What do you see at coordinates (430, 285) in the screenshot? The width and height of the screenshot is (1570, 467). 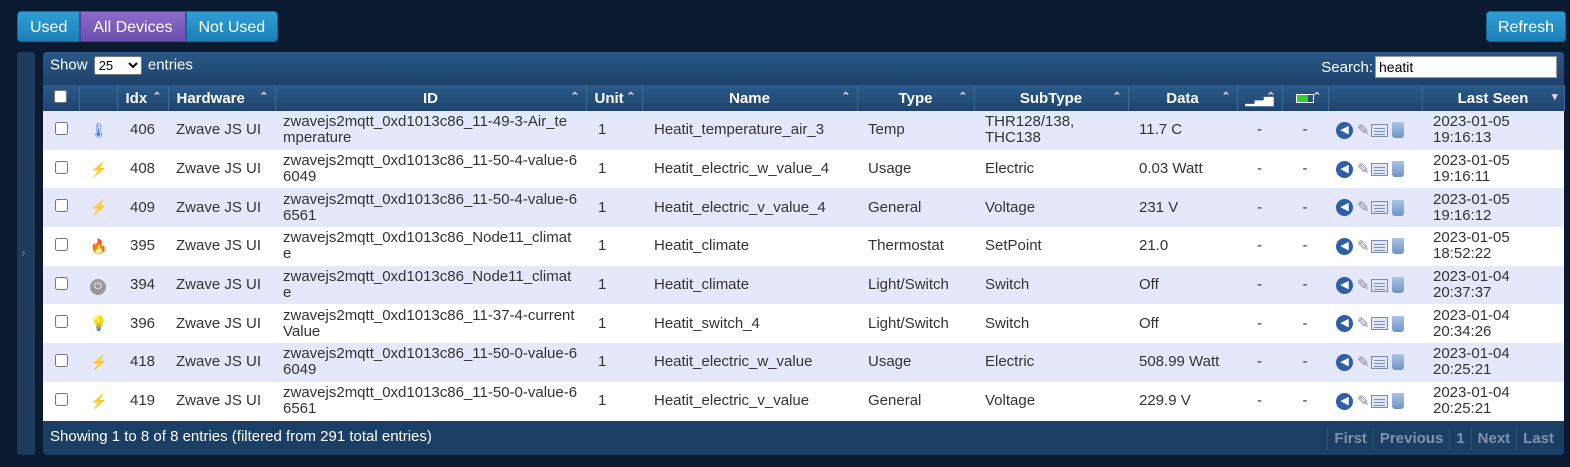 I see `id-cell: zwavejs2mqtt_0xd1013c86_Node11_climate` at bounding box center [430, 285].